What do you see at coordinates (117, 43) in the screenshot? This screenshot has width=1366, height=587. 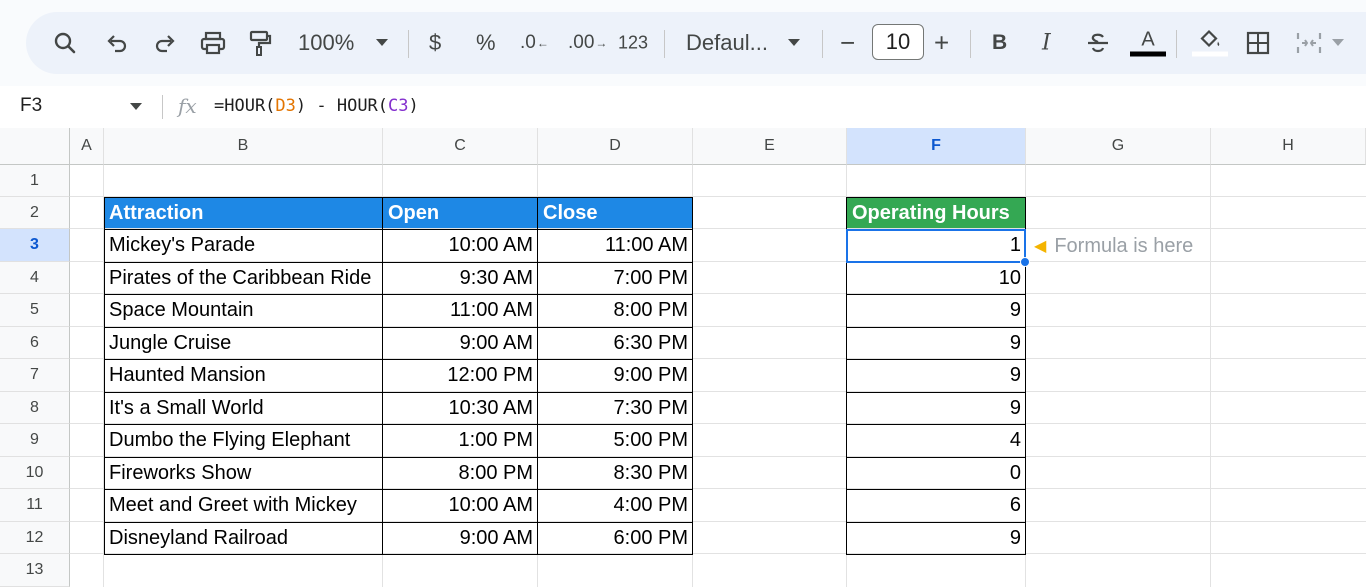 I see `undo-icon` at bounding box center [117, 43].